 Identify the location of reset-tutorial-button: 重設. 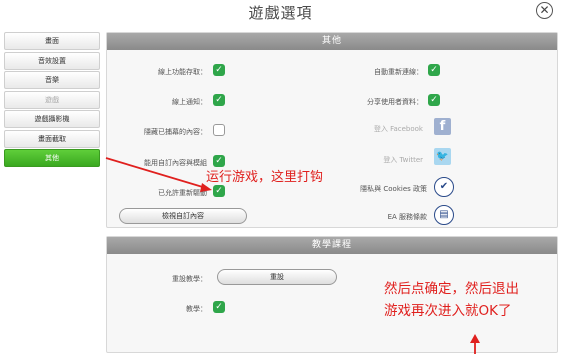
(277, 277).